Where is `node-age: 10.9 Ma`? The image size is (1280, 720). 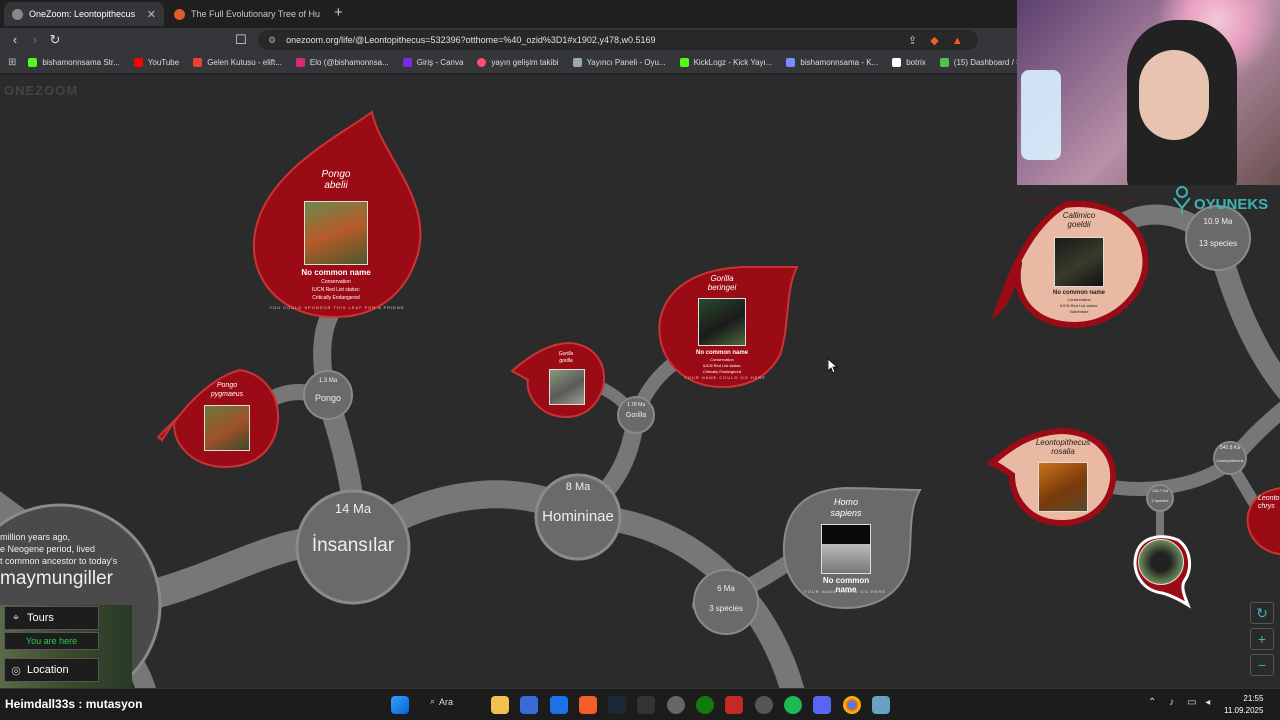 node-age: 10.9 Ma is located at coordinates (1218, 221).